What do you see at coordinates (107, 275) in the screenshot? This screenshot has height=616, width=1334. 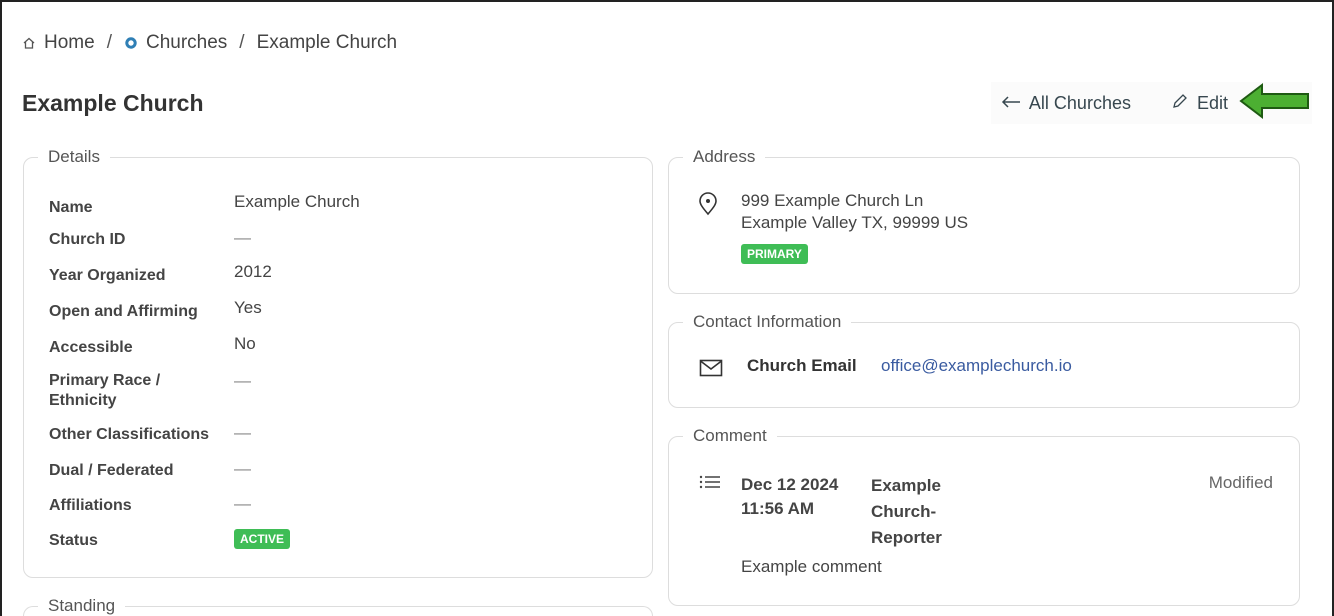 I see `detail-label: Year Organized` at bounding box center [107, 275].